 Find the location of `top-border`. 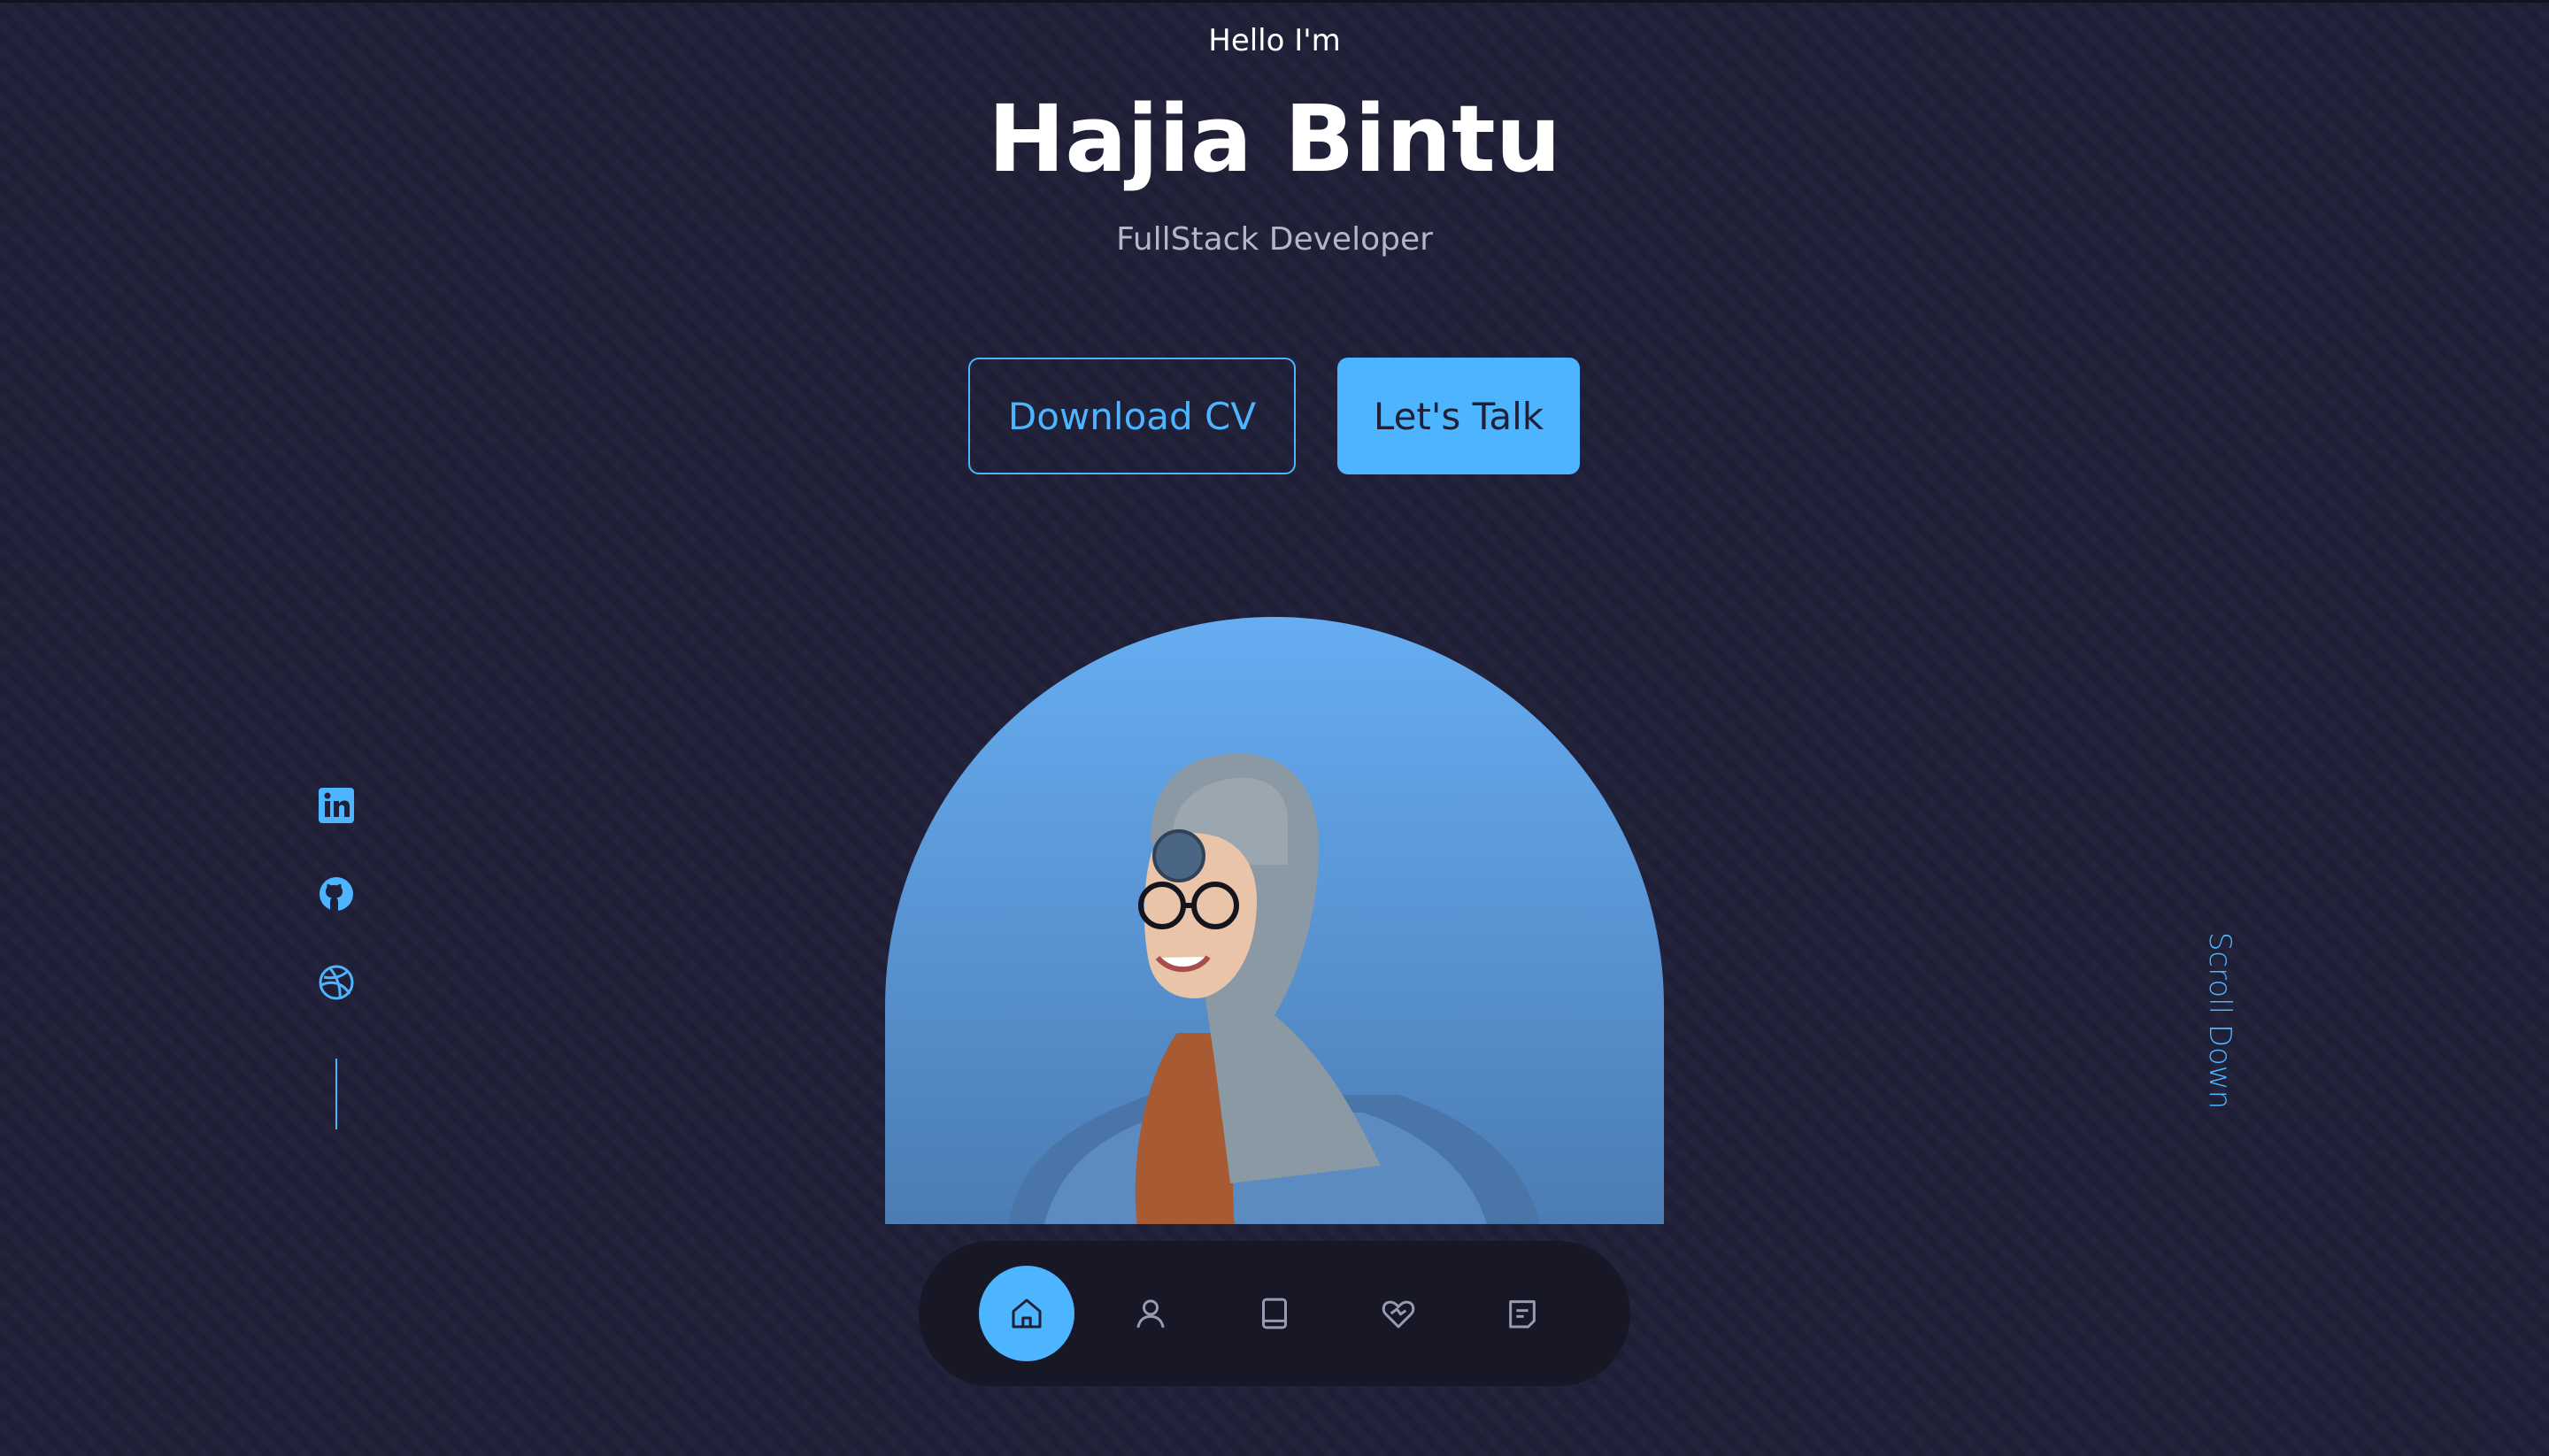

top-border is located at coordinates (1275, 1).